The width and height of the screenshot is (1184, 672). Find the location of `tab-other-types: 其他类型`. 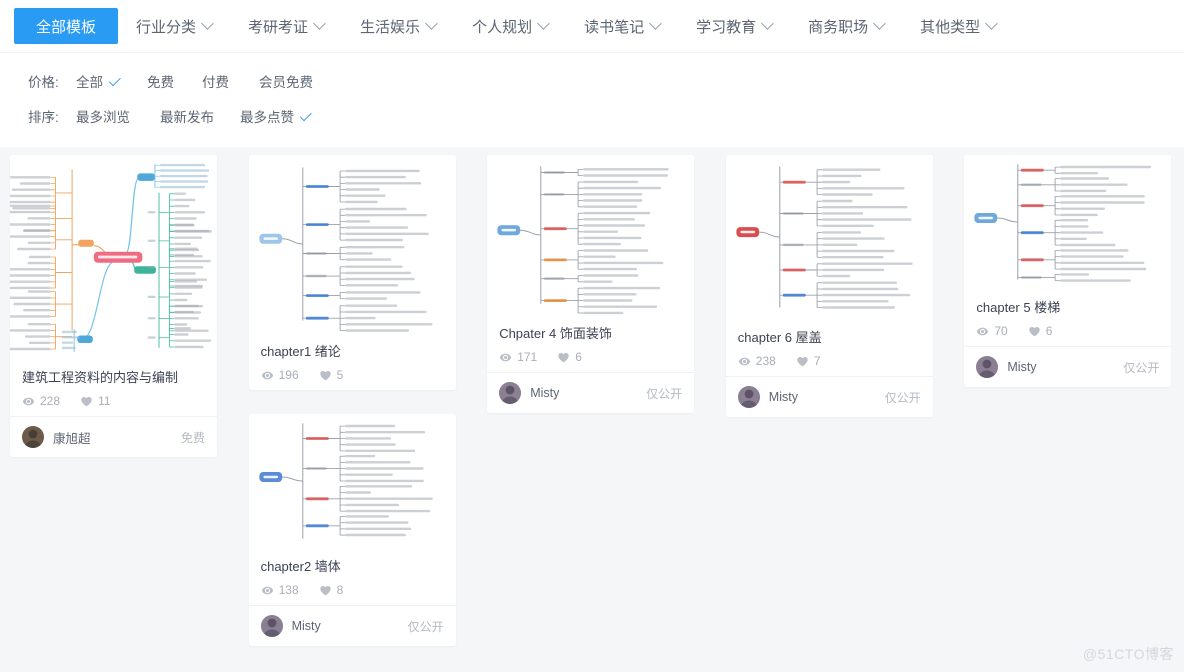

tab-other-types: 其他类型 is located at coordinates (958, 26).